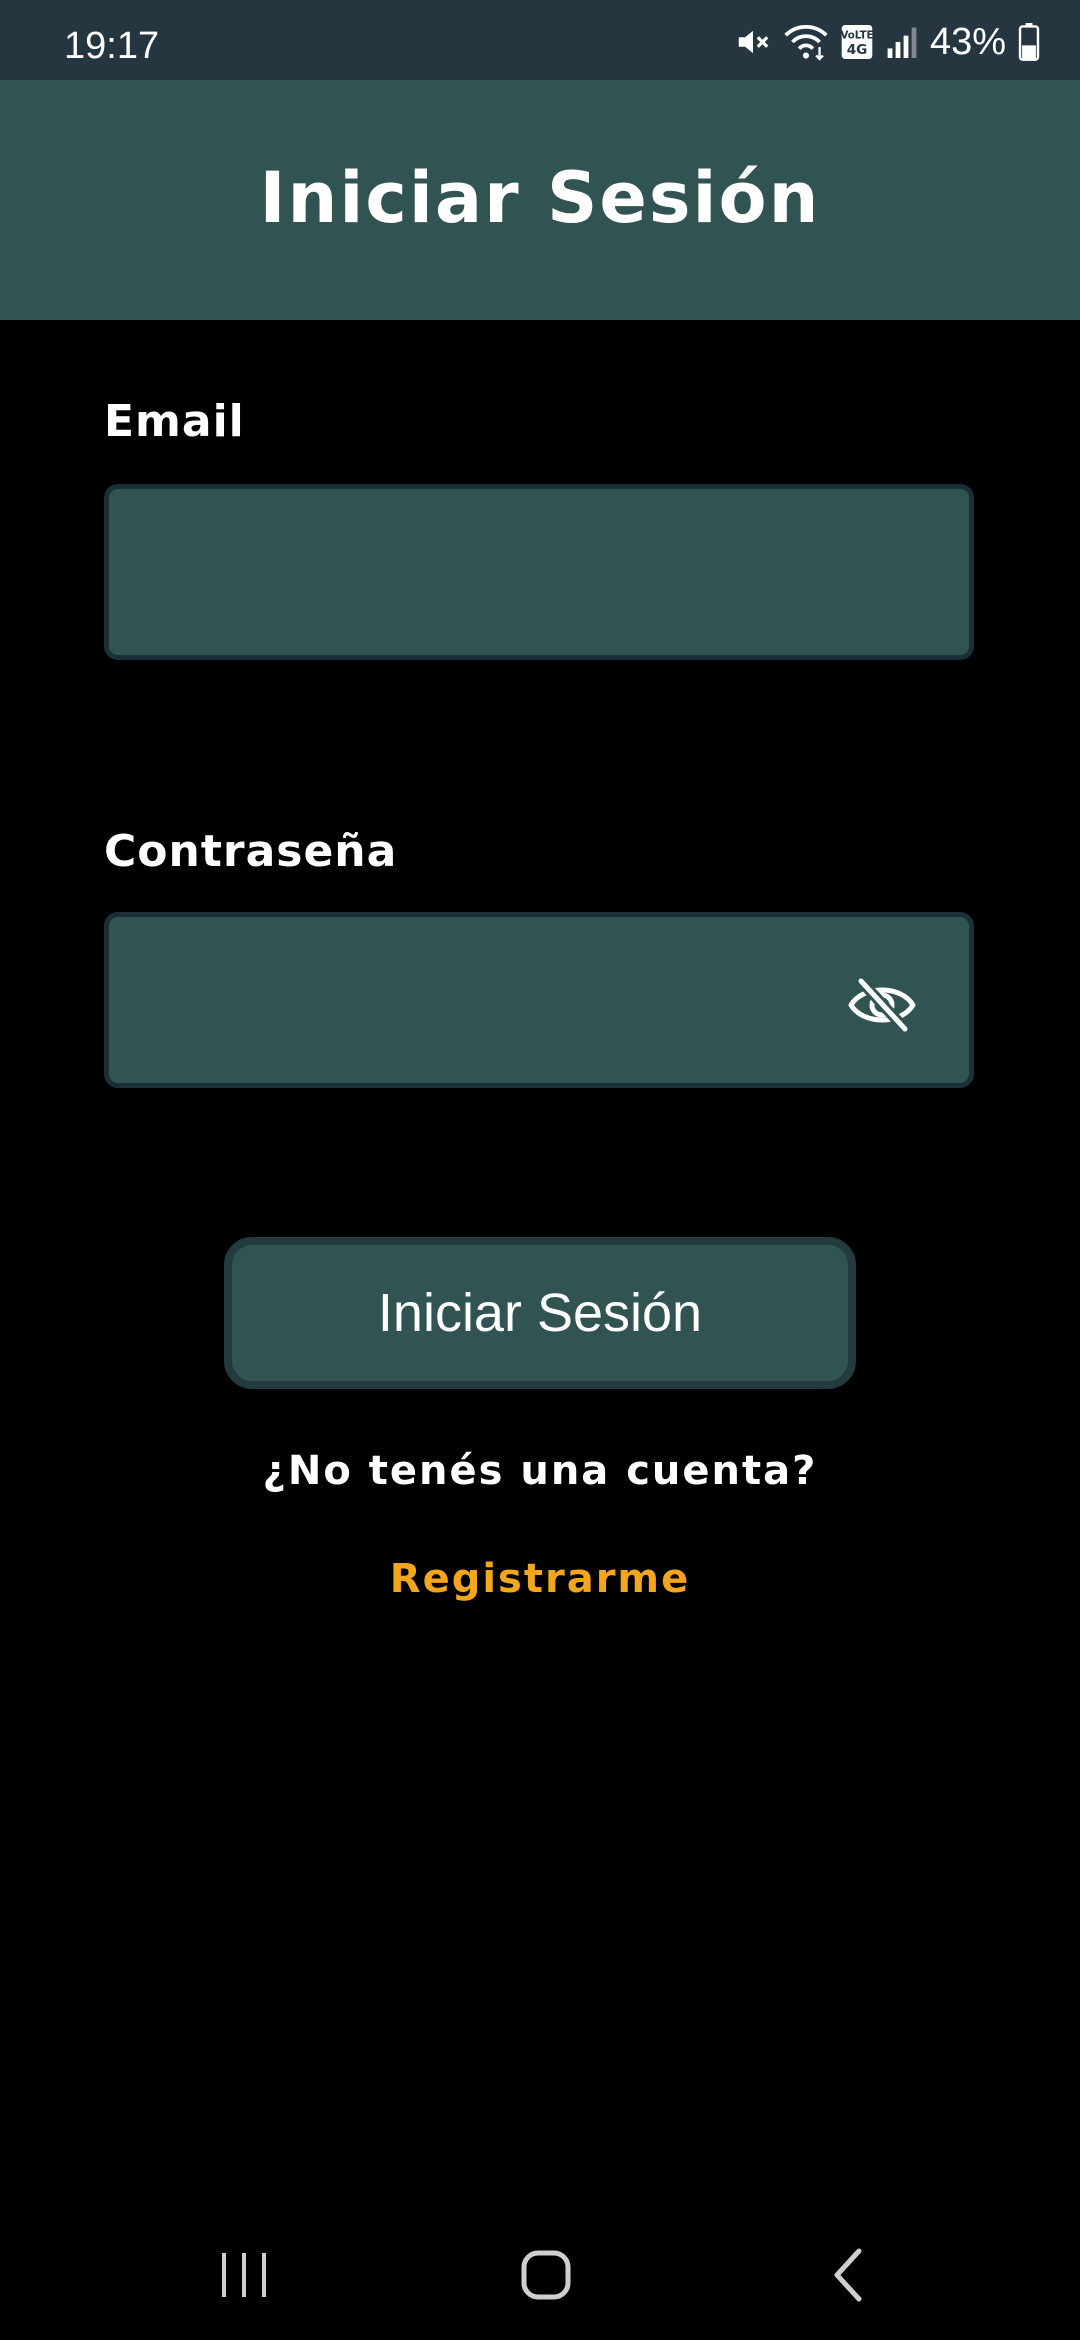 Image resolution: width=1080 pixels, height=2340 pixels. Describe the element at coordinates (521, 1001) in the screenshot. I see `password-field` at that location.